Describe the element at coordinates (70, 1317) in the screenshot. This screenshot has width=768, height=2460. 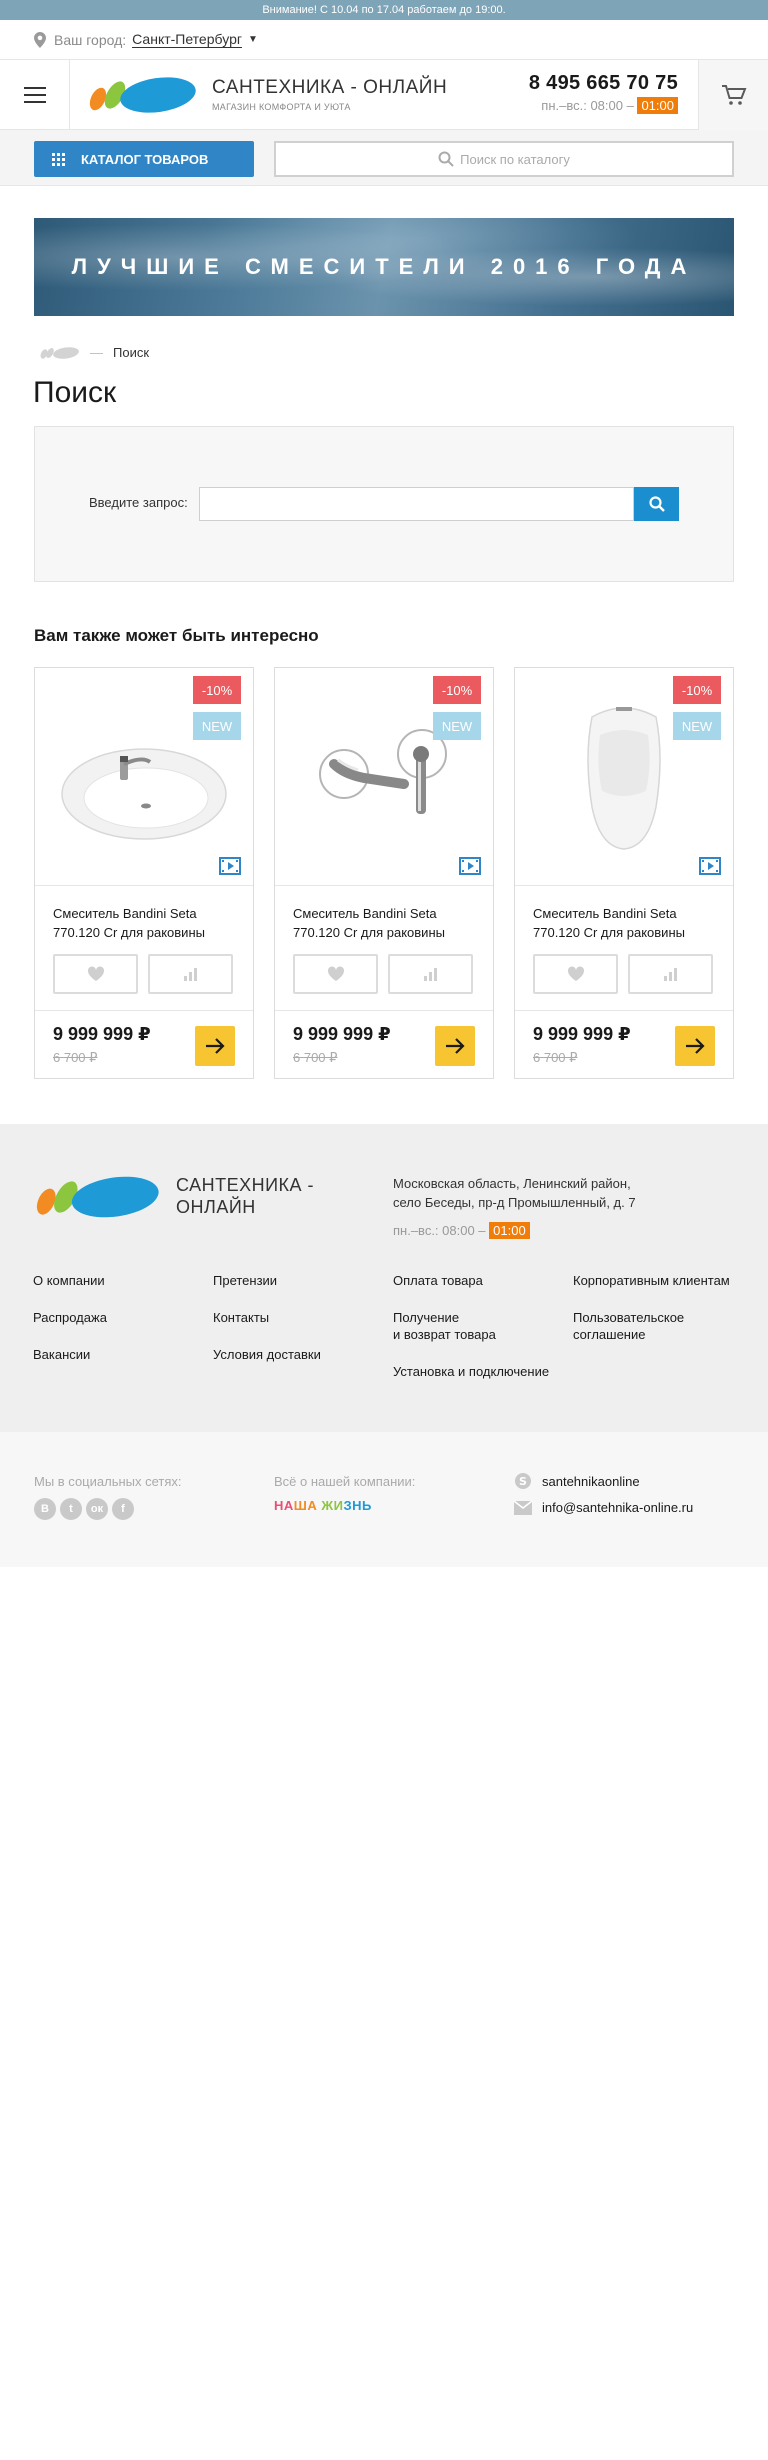
I see `footer-link: Распродажа` at that location.